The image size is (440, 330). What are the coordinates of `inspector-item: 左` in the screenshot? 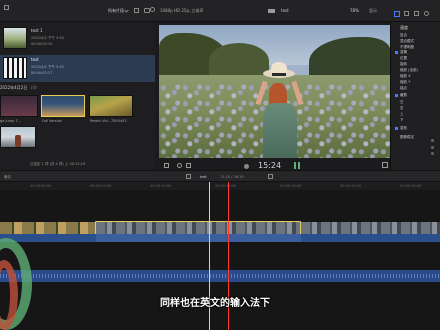 It's located at (402, 102).